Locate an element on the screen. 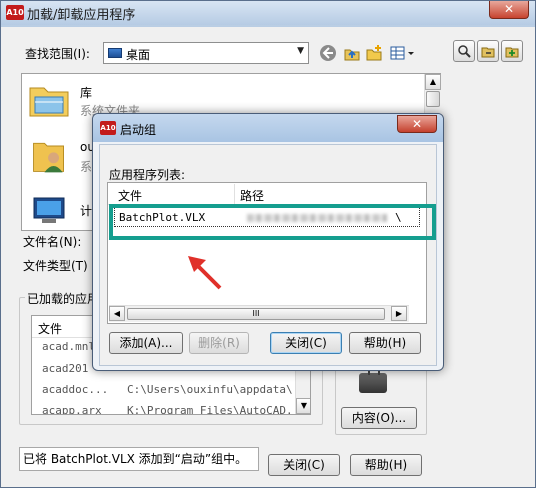  dialog-help-button: 帮助(H) is located at coordinates (385, 343).